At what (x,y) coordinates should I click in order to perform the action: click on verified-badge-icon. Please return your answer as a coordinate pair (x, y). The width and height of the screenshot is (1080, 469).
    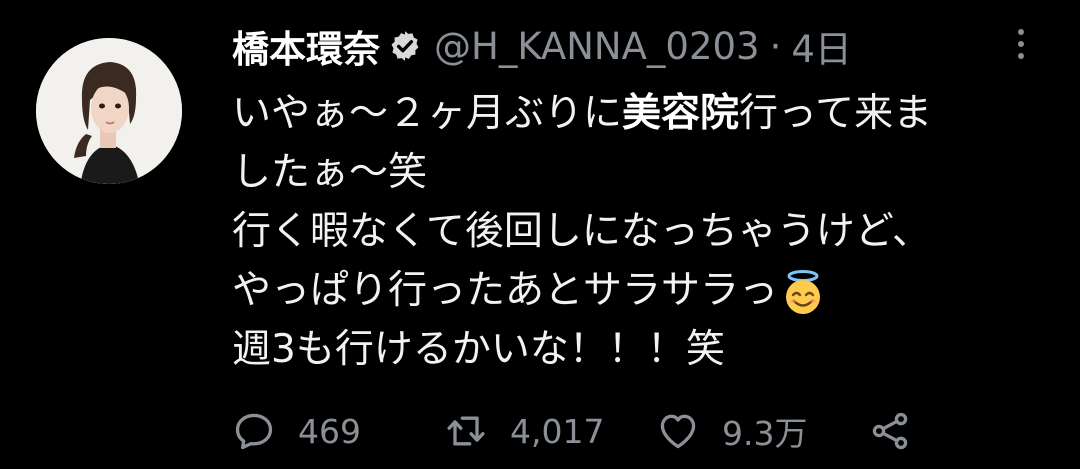
    Looking at the image, I should click on (405, 46).